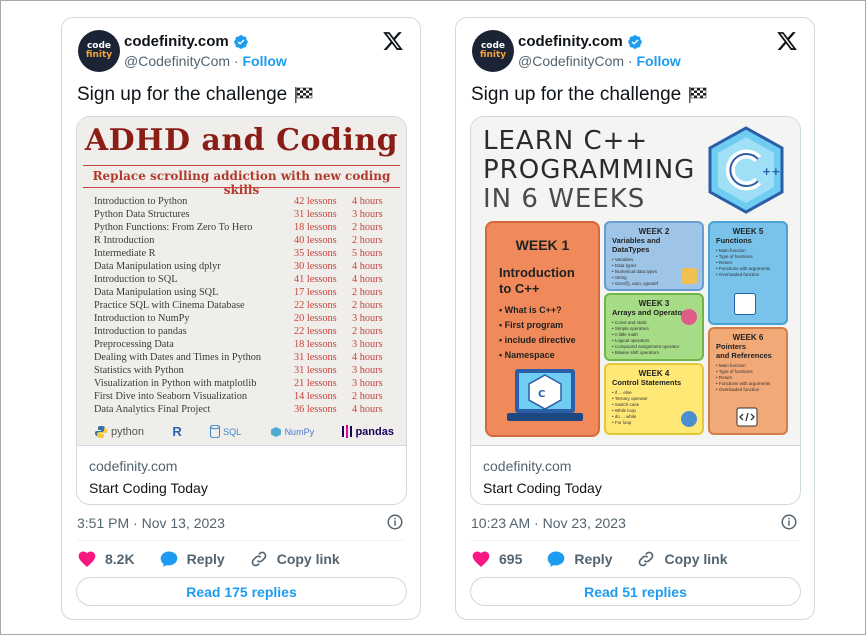  What do you see at coordinates (141, 201) in the screenshot?
I see `course-name: Introduction to Python` at bounding box center [141, 201].